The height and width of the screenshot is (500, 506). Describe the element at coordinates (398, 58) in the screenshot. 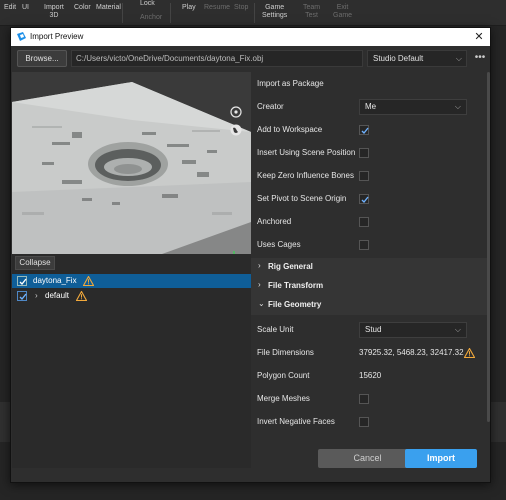

I see `preset-value: Studio Default` at that location.